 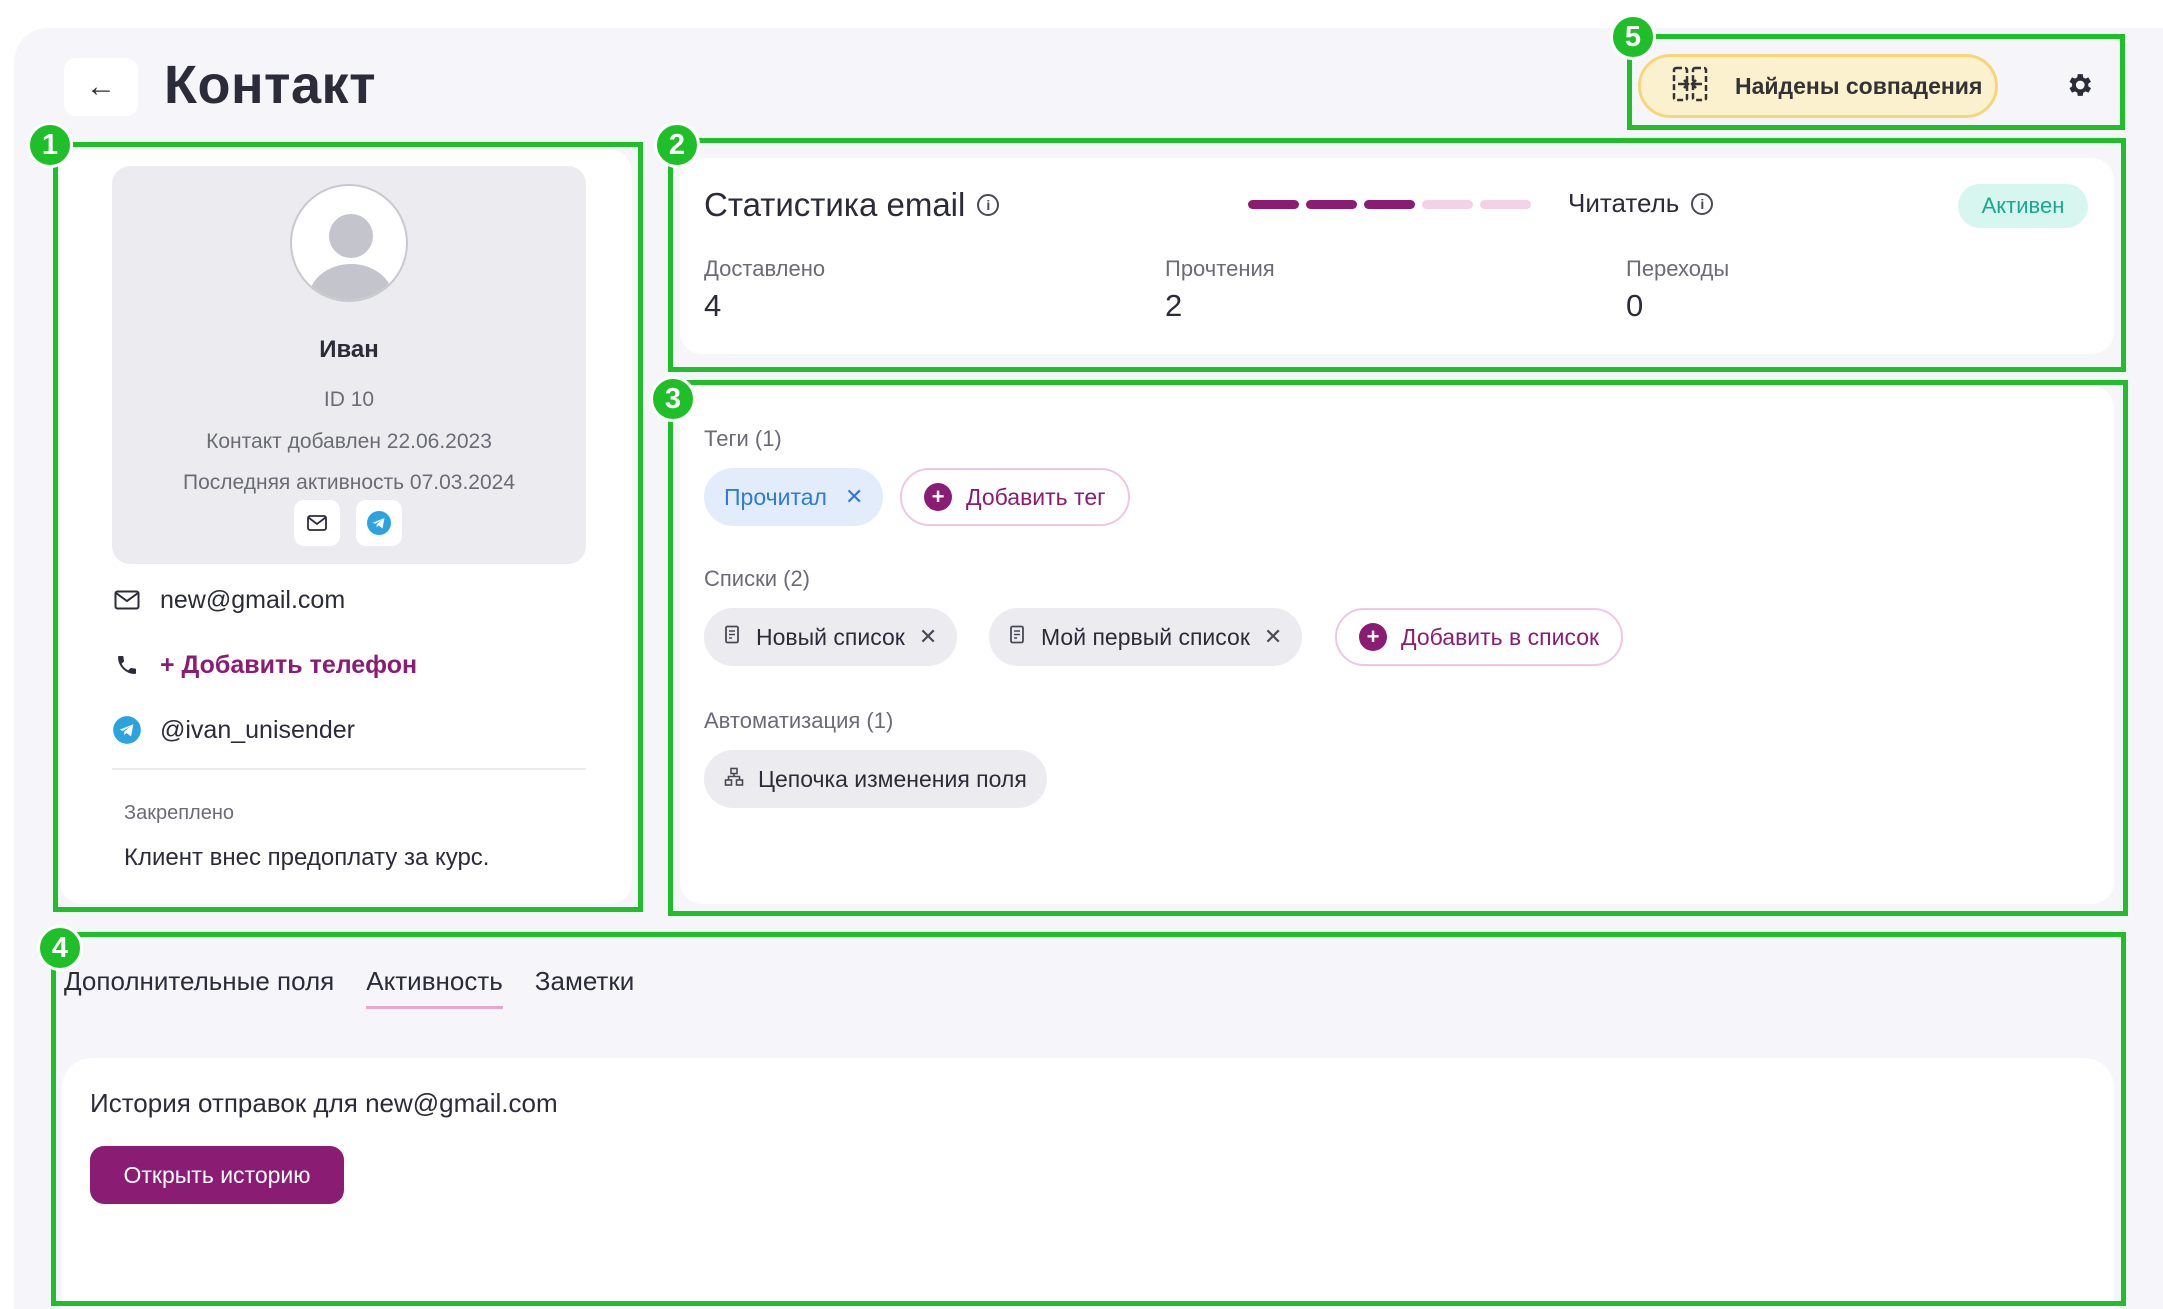 What do you see at coordinates (270, 85) in the screenshot?
I see `page-title: Контакт` at bounding box center [270, 85].